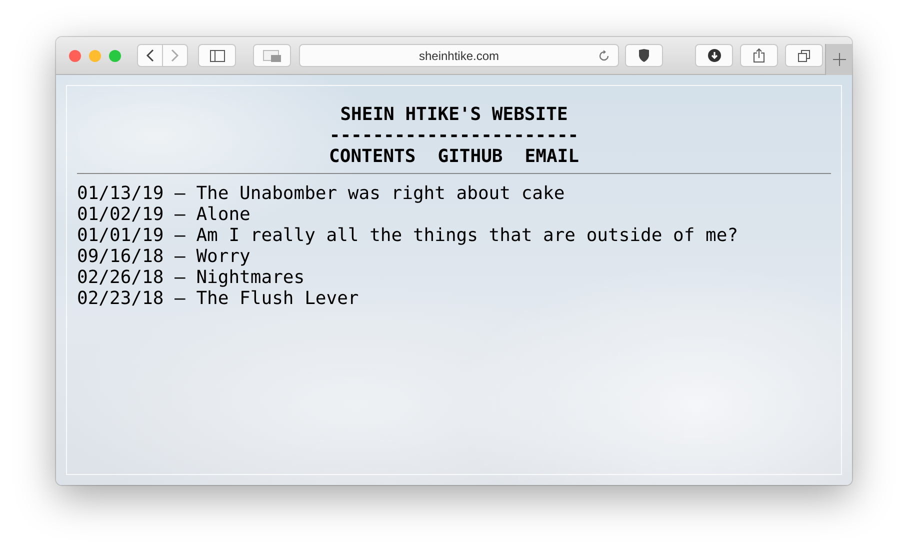 This screenshot has height=559, width=908. Describe the element at coordinates (218, 298) in the screenshot. I see `post-link: 02/23/18 – The Flush Lever` at that location.